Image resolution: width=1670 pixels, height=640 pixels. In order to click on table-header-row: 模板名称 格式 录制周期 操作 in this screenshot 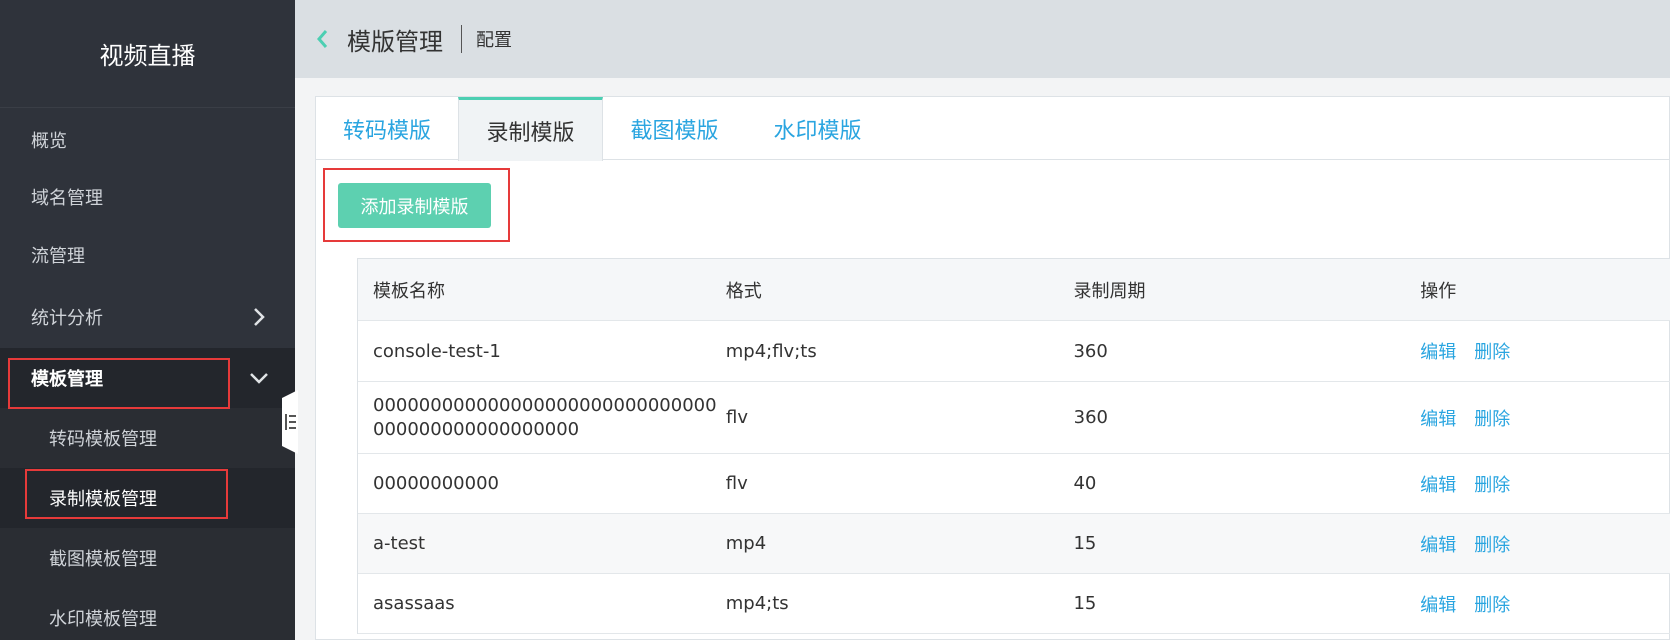, I will do `click(1014, 290)`.